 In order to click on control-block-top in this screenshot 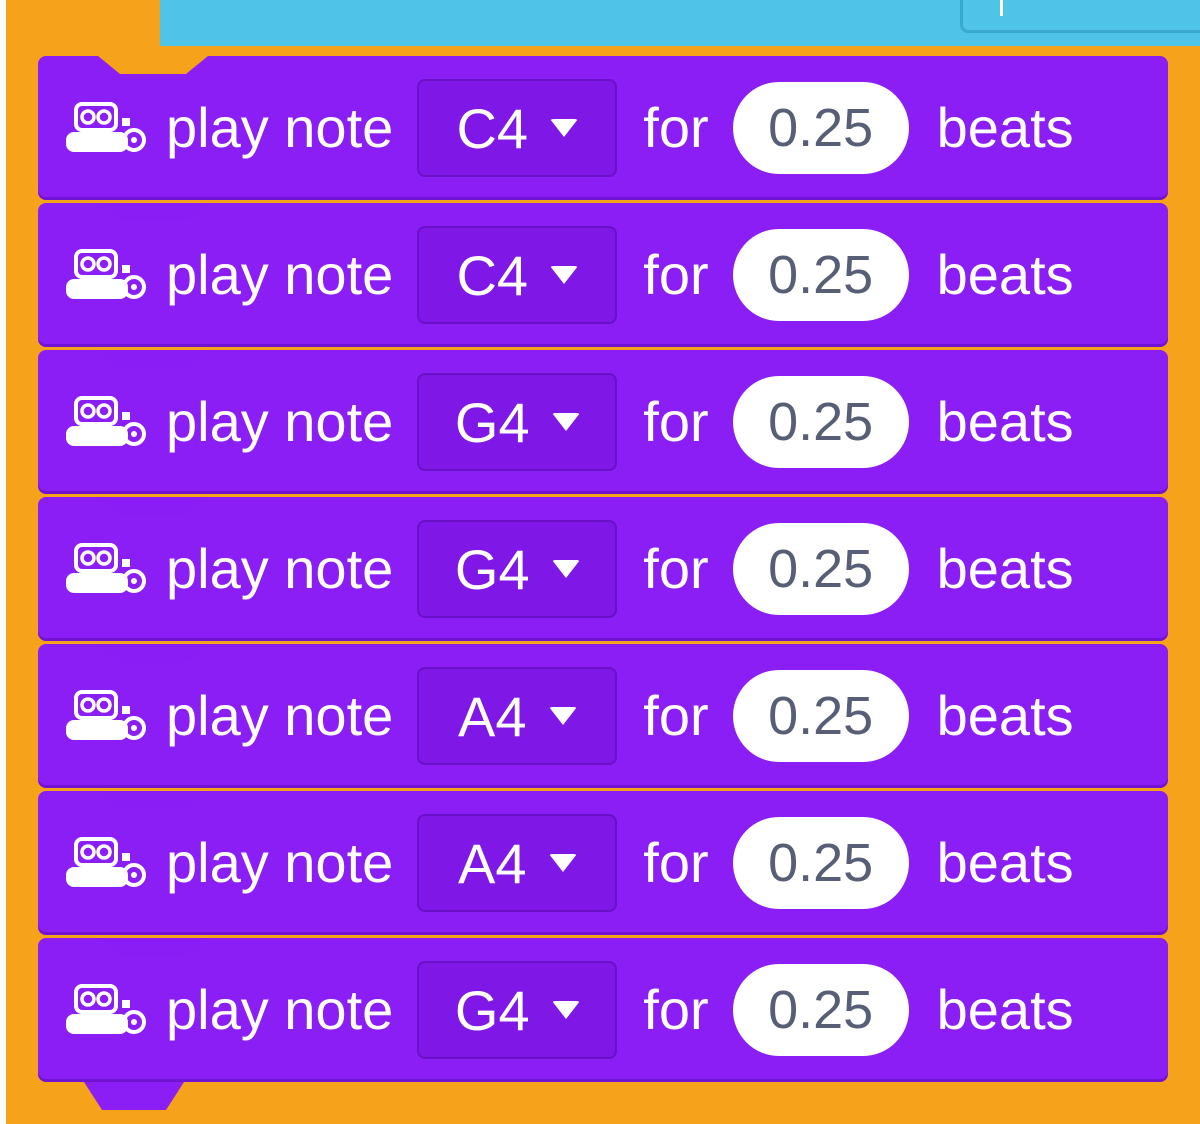, I will do `click(86, 3)`.